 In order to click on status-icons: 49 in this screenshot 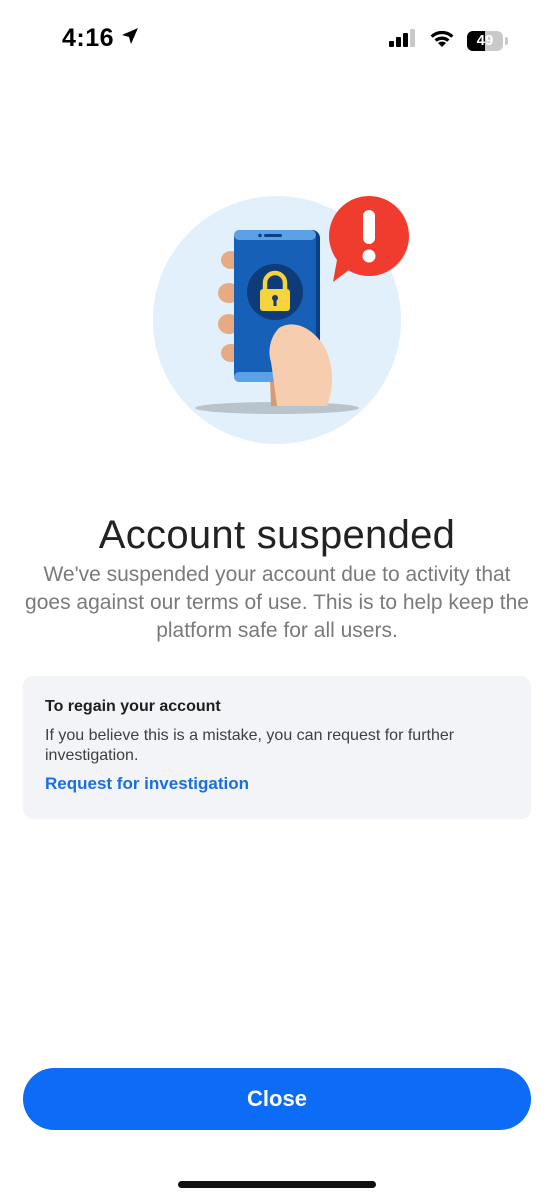, I will do `click(448, 40)`.